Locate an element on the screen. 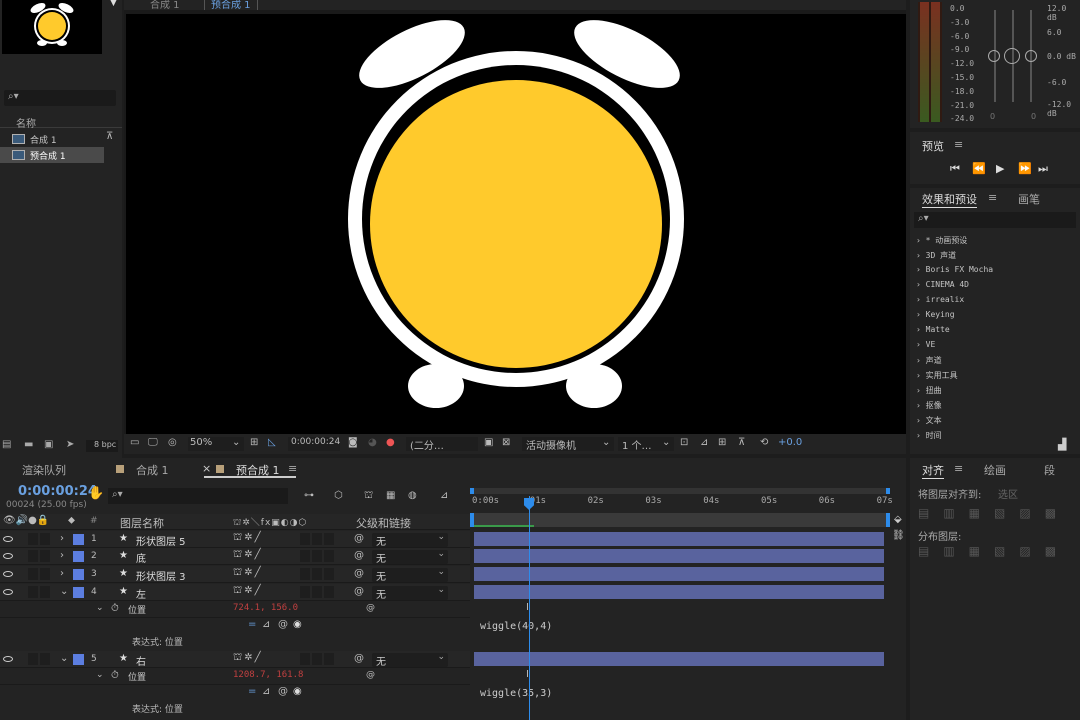 The height and width of the screenshot is (720, 1080). layer-name: 右 is located at coordinates (141, 660).